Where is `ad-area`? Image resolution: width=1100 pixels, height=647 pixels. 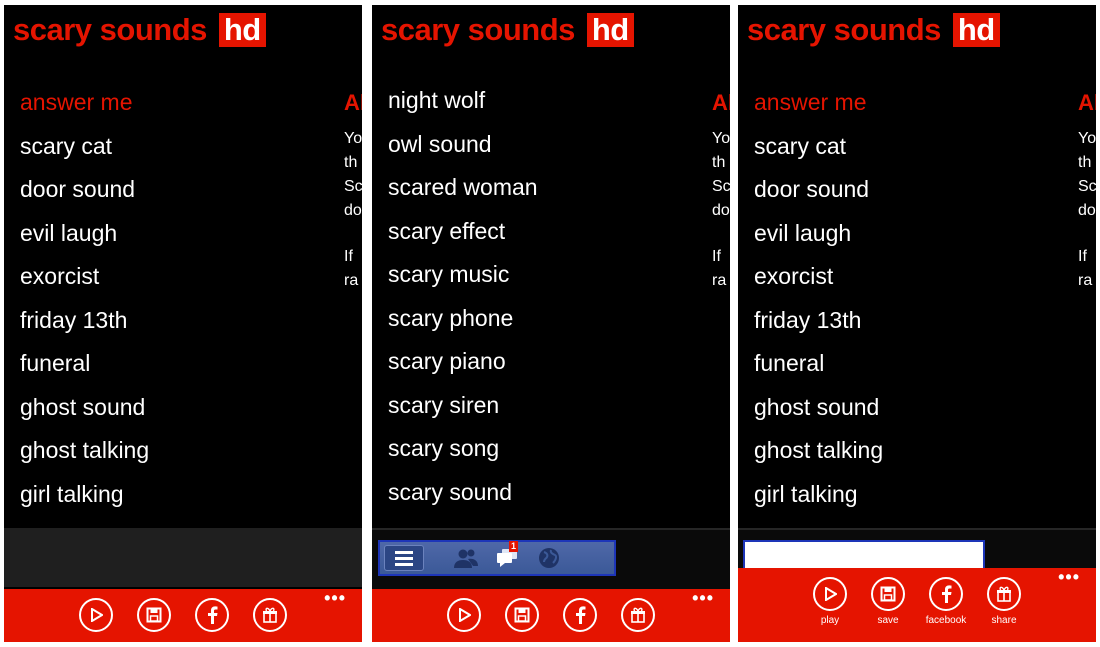
ad-area is located at coordinates (183, 557).